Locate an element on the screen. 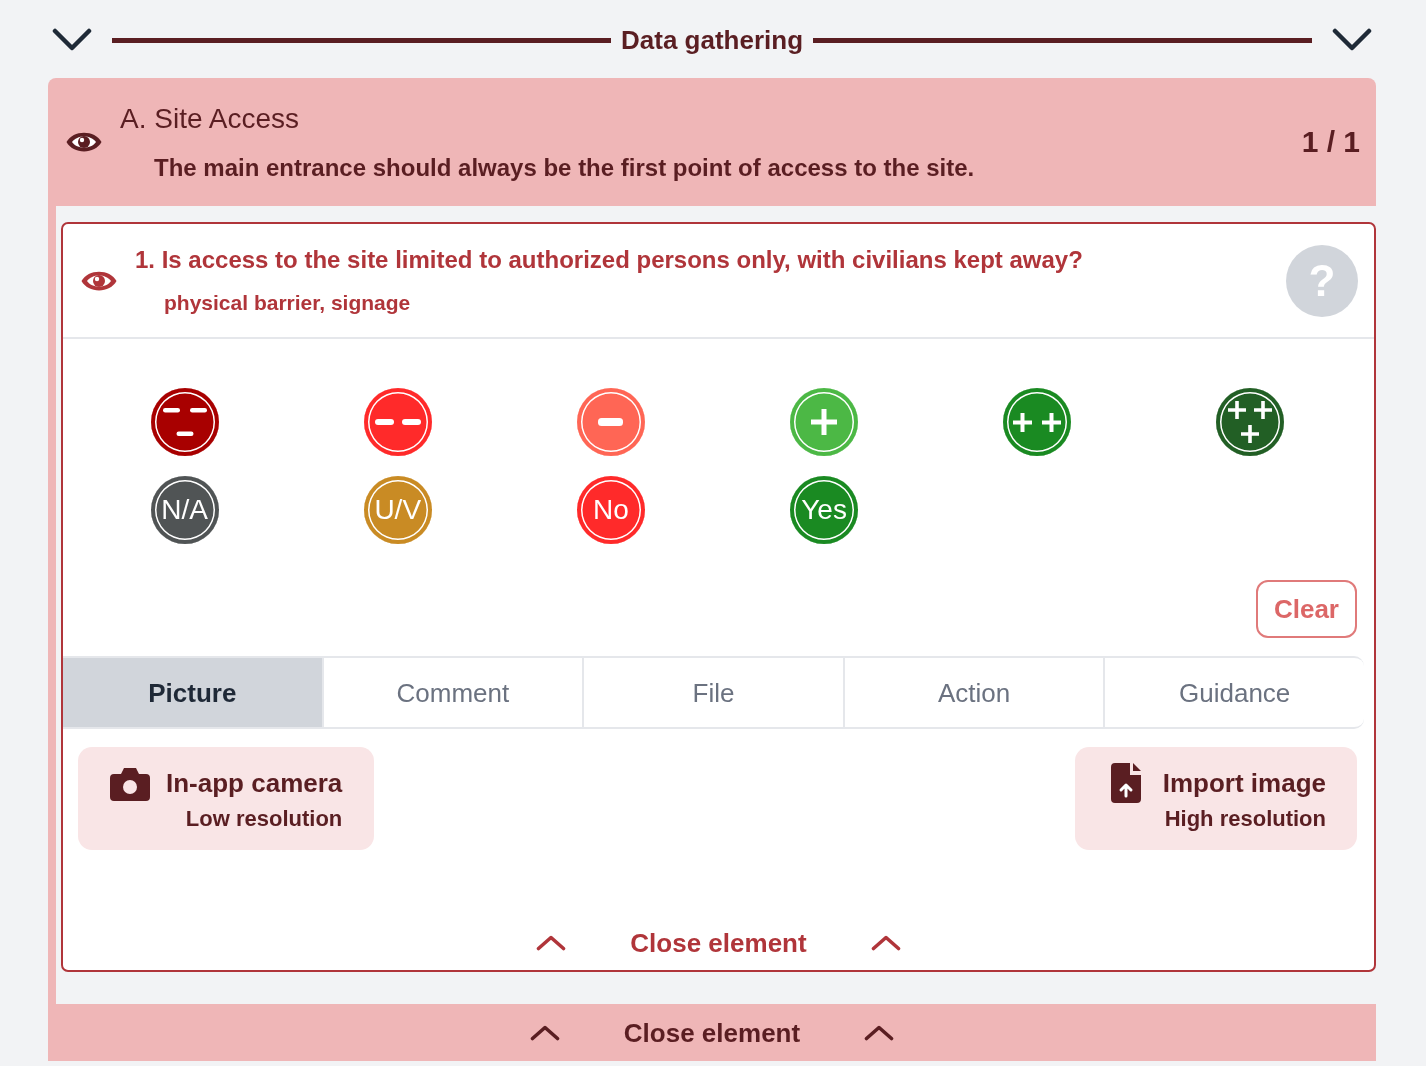 Image resolution: width=1426 pixels, height=1066 pixels. import-image-button: Import image High resolution is located at coordinates (1215, 798).